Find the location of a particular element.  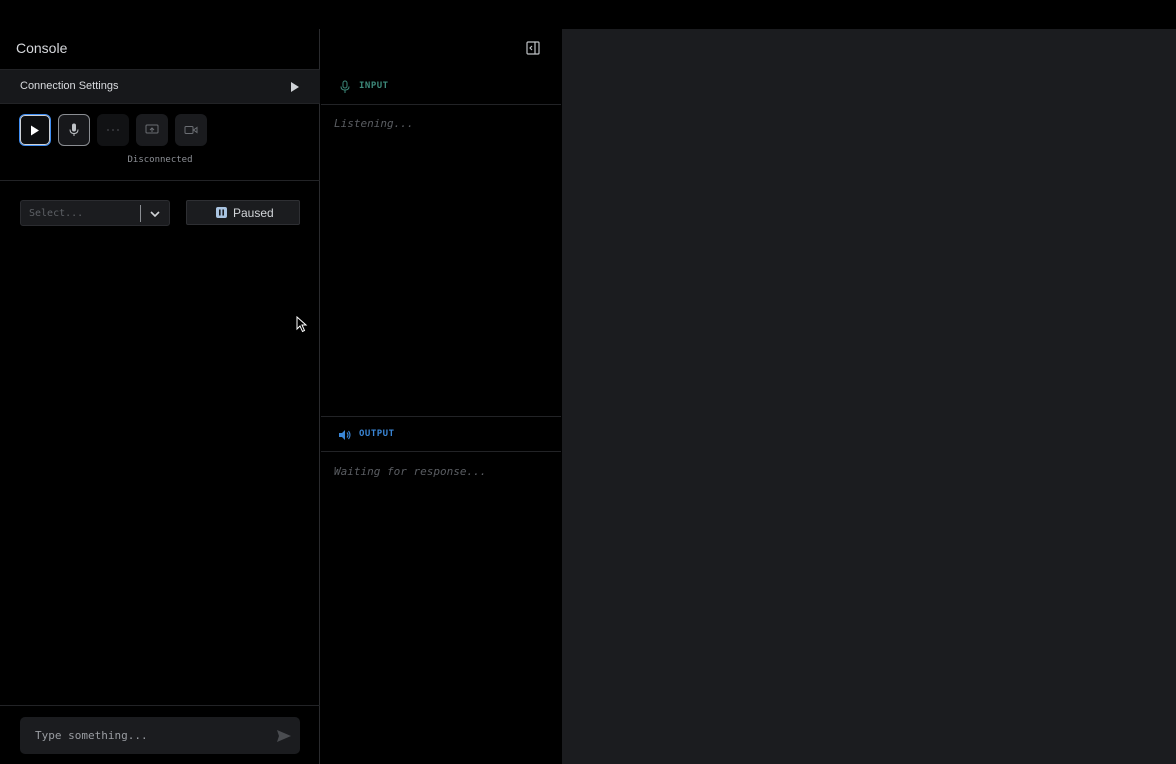

camera-button is located at coordinates (191, 130).